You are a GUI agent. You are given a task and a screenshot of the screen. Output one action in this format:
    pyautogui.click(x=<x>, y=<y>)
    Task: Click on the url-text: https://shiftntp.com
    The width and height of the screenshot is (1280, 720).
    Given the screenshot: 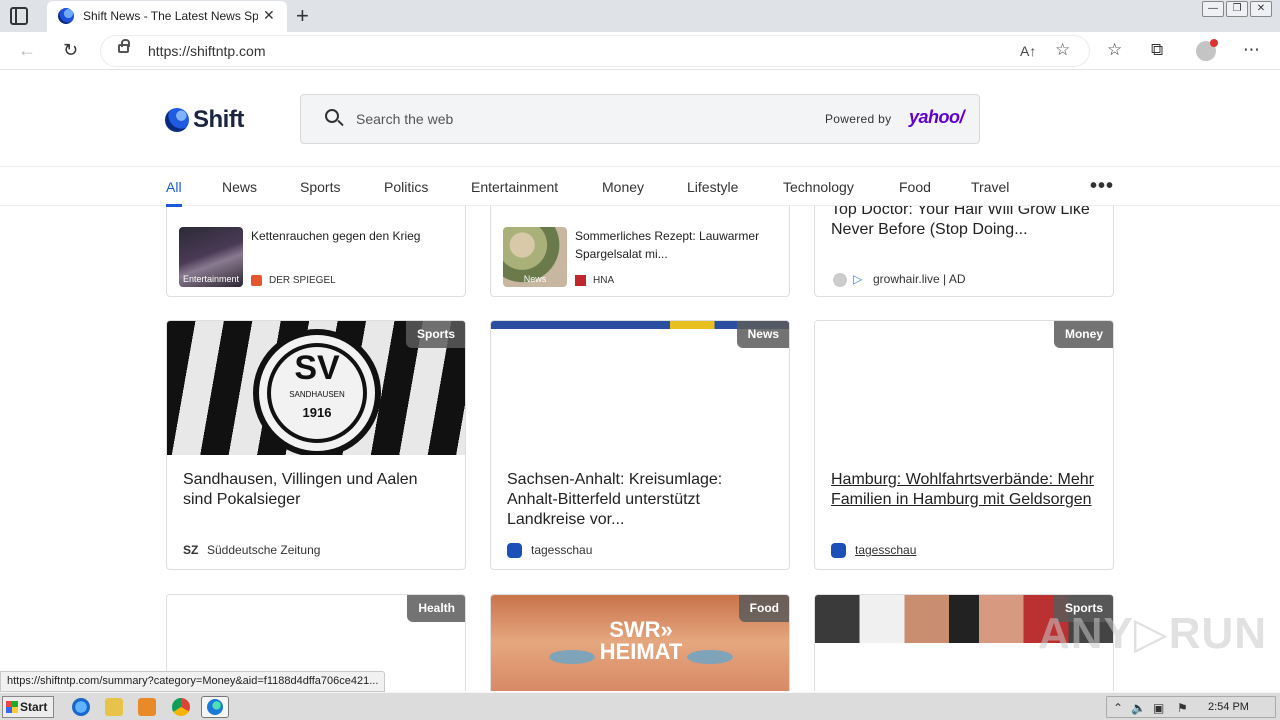 What is the action you would take?
    pyautogui.click(x=207, y=51)
    